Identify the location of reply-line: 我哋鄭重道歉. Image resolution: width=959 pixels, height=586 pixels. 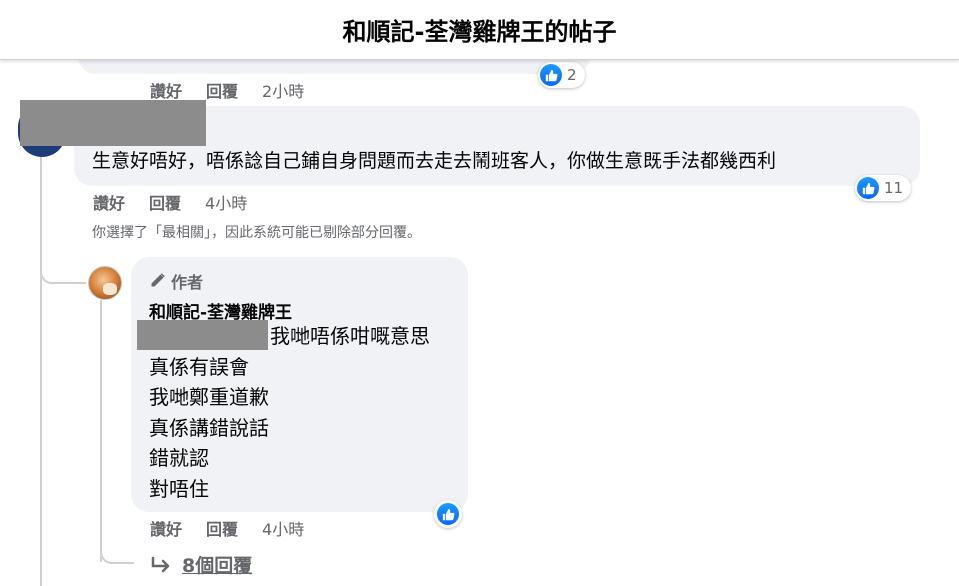
(209, 397).